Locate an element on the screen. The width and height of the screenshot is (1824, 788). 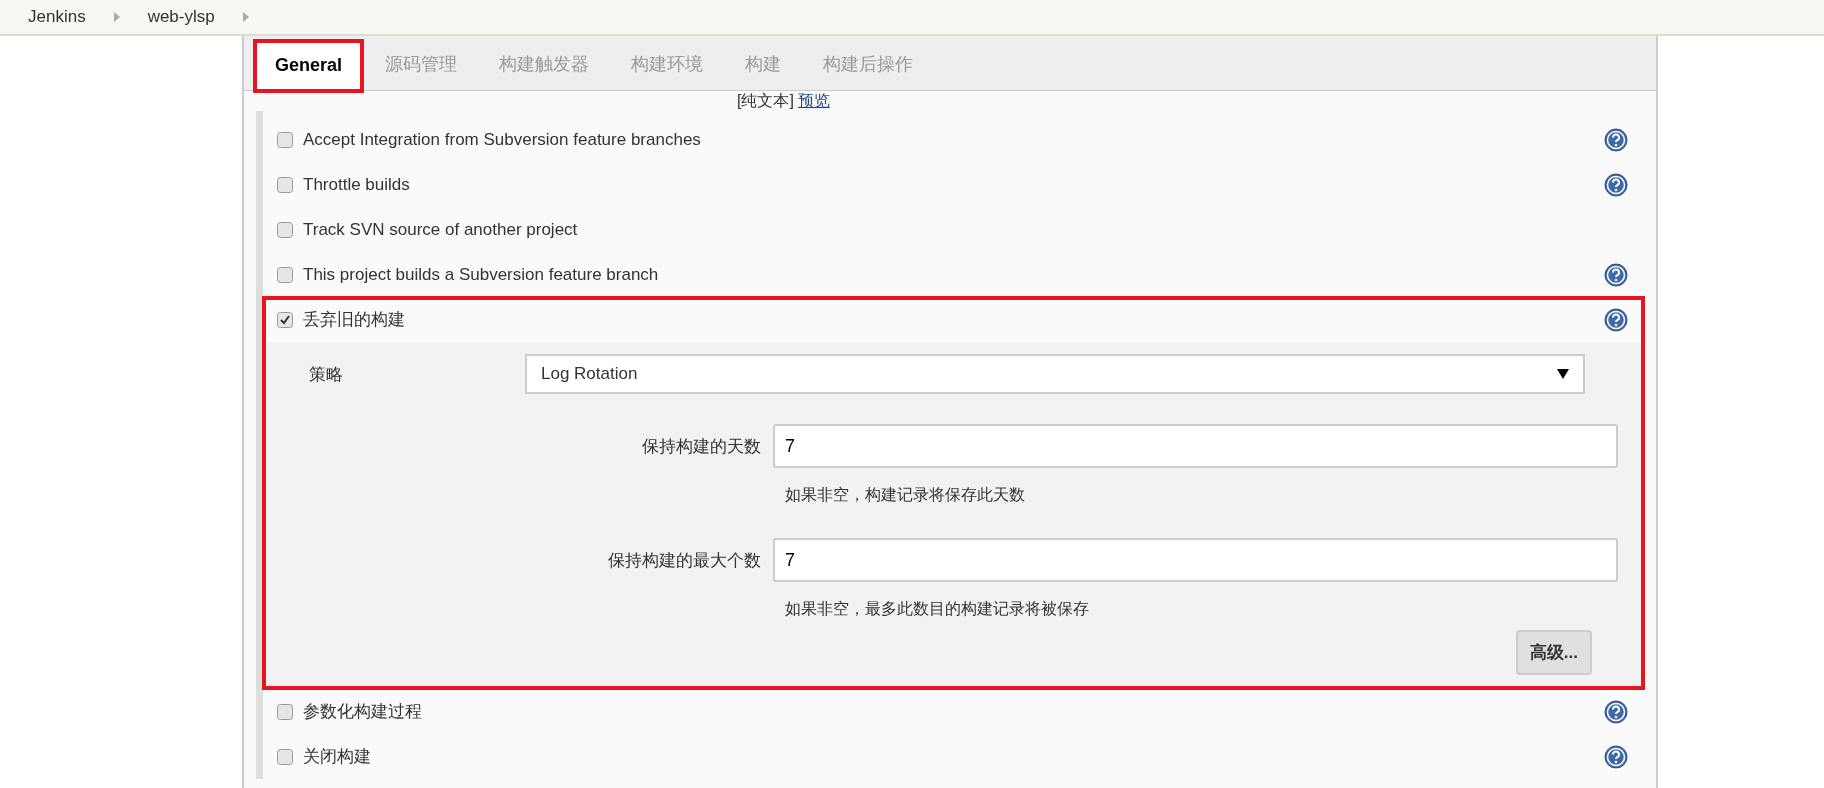
option-label: Accept Integration from Subversion feature branches is located at coordinates (502, 139).